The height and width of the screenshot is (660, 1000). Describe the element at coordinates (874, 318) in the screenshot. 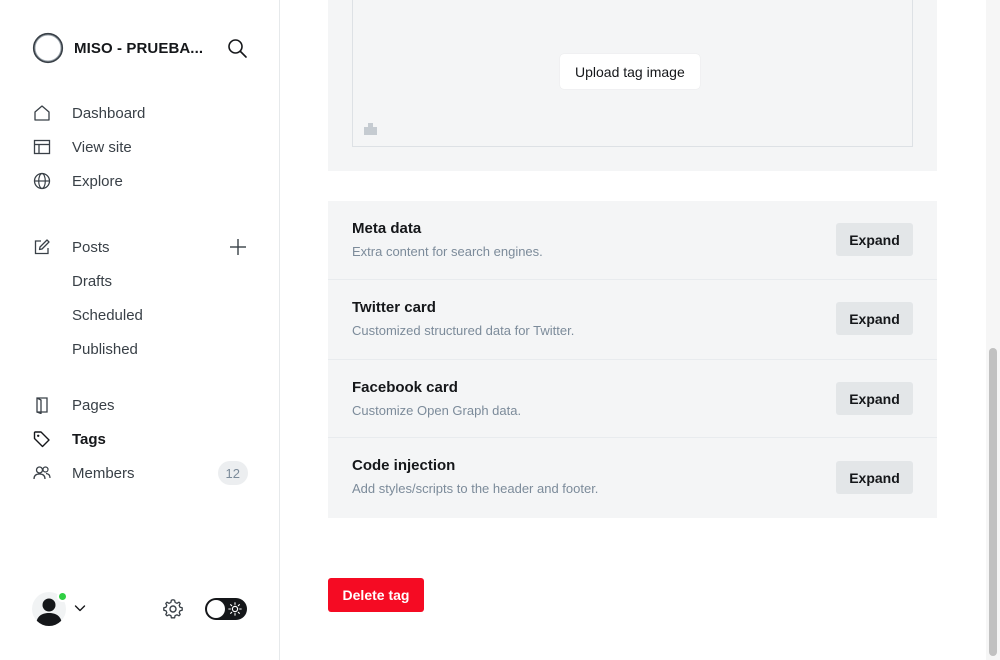

I see `twitter-card-expand-button: Expand` at that location.